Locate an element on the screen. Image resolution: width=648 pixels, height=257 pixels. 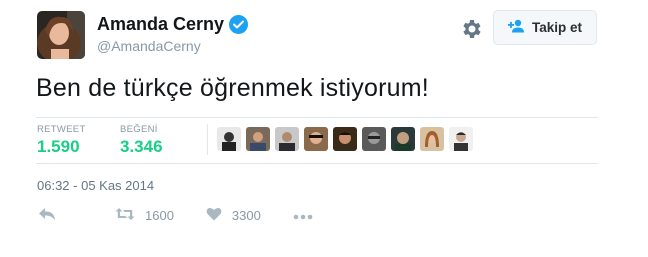
like-button: 3300 is located at coordinates (233, 215).